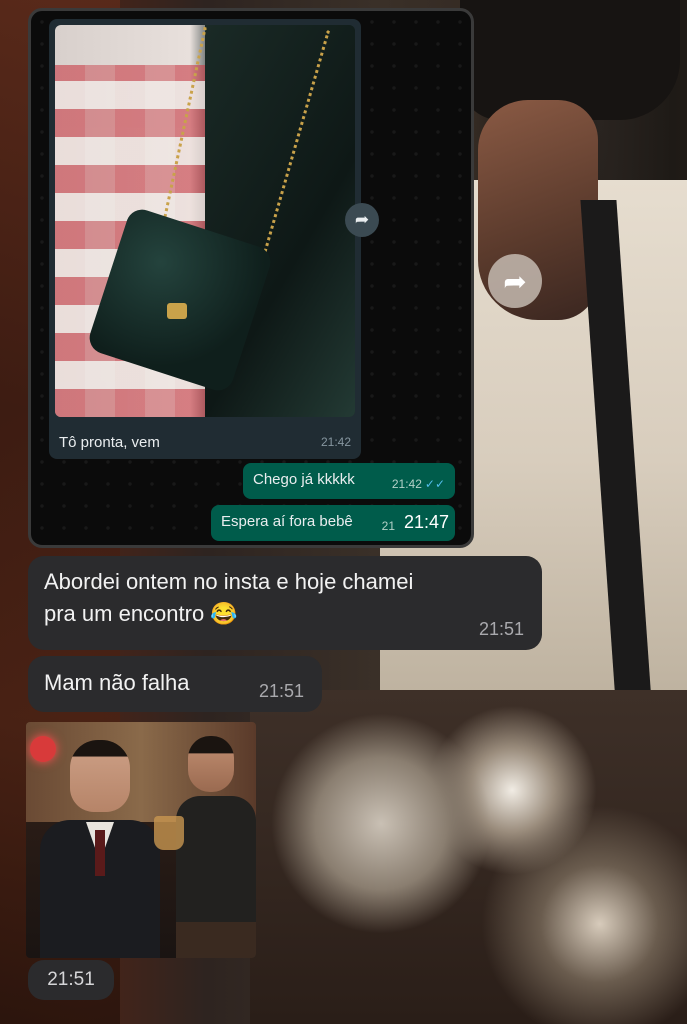 This screenshot has width=687, height=1024. What do you see at coordinates (229, 581) in the screenshot?
I see `message-text-line-1: Abordei ontem no insta e hoje chamei` at bounding box center [229, 581].